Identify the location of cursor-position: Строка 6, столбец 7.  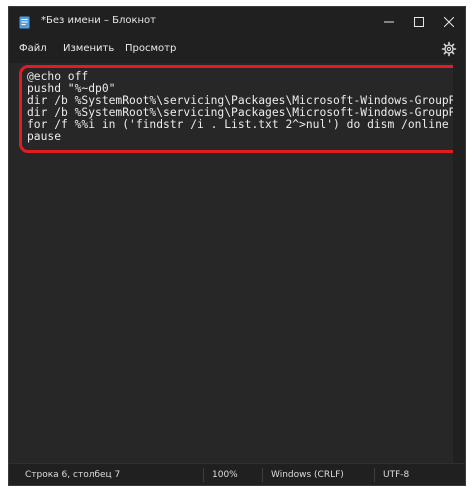
(73, 475).